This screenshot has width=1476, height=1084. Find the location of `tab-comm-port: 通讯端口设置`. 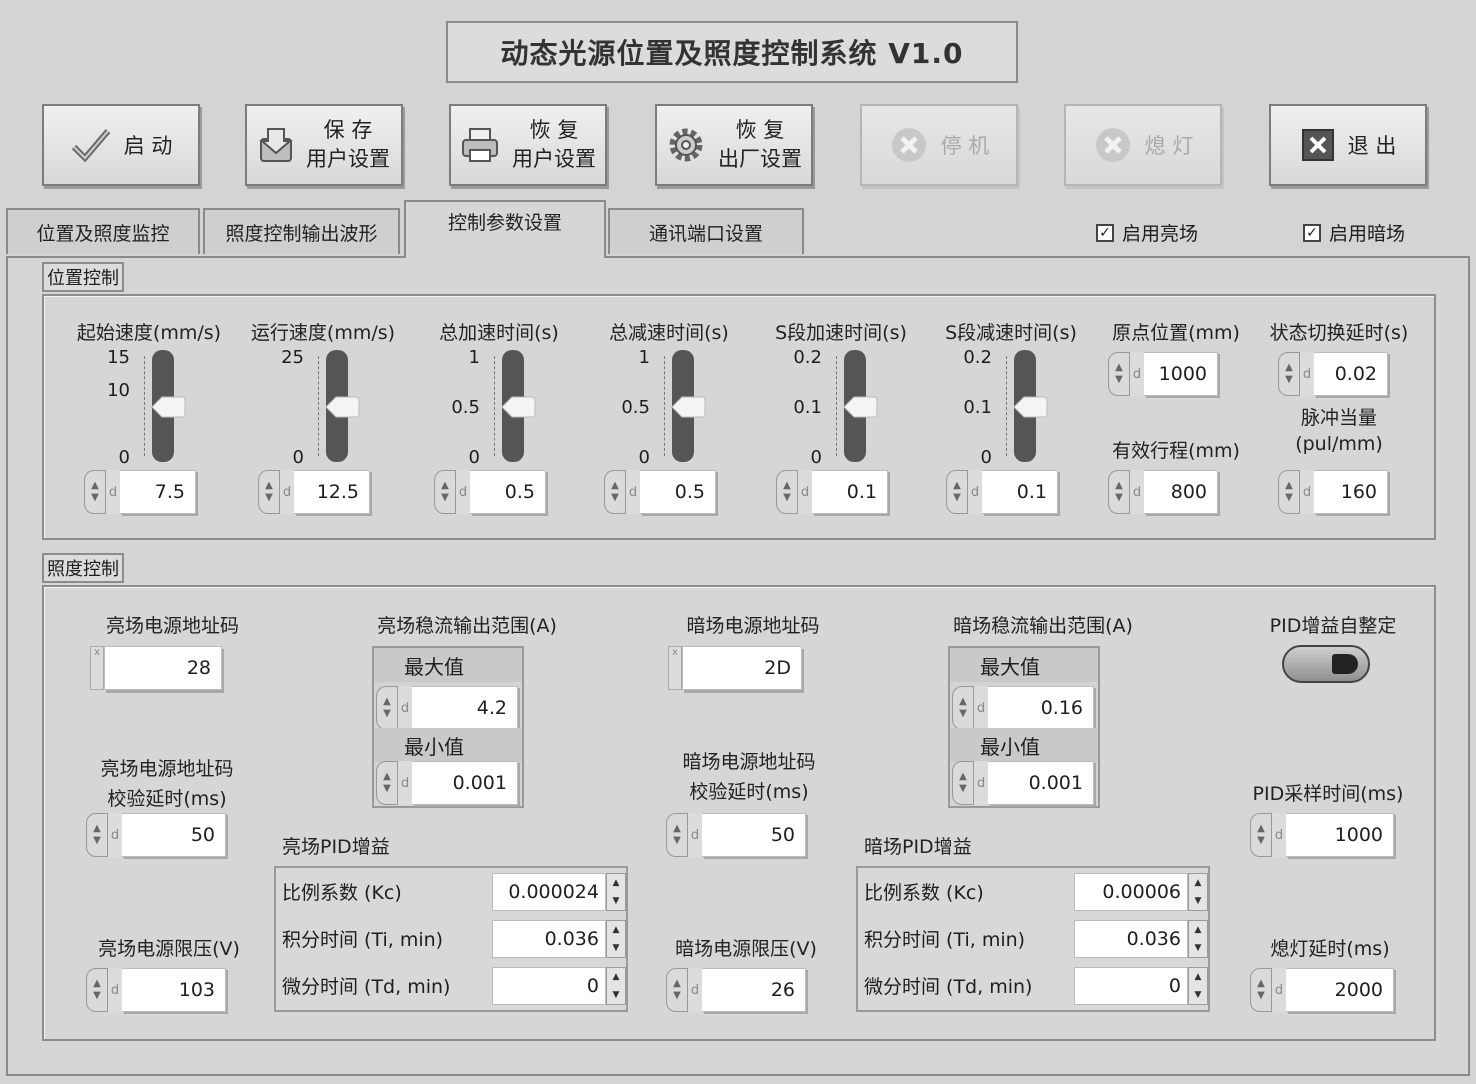

tab-comm-port: 通讯端口设置 is located at coordinates (706, 231).